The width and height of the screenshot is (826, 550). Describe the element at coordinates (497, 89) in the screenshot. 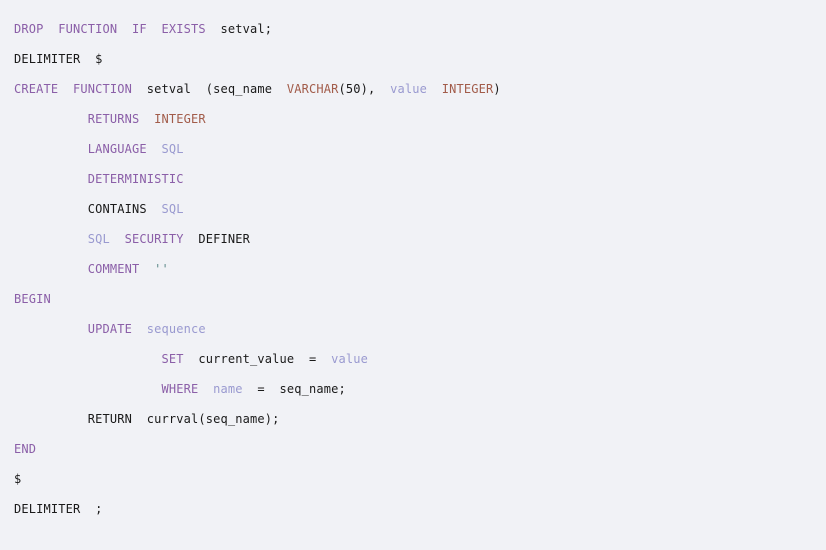

I see `token-plain: )` at that location.